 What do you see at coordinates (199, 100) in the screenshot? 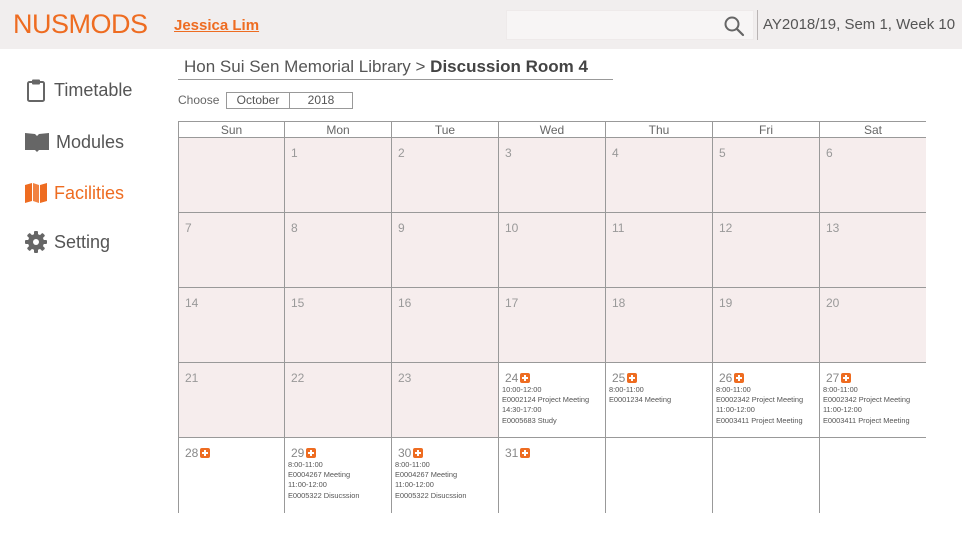
I see `choose-label: Choose` at bounding box center [199, 100].